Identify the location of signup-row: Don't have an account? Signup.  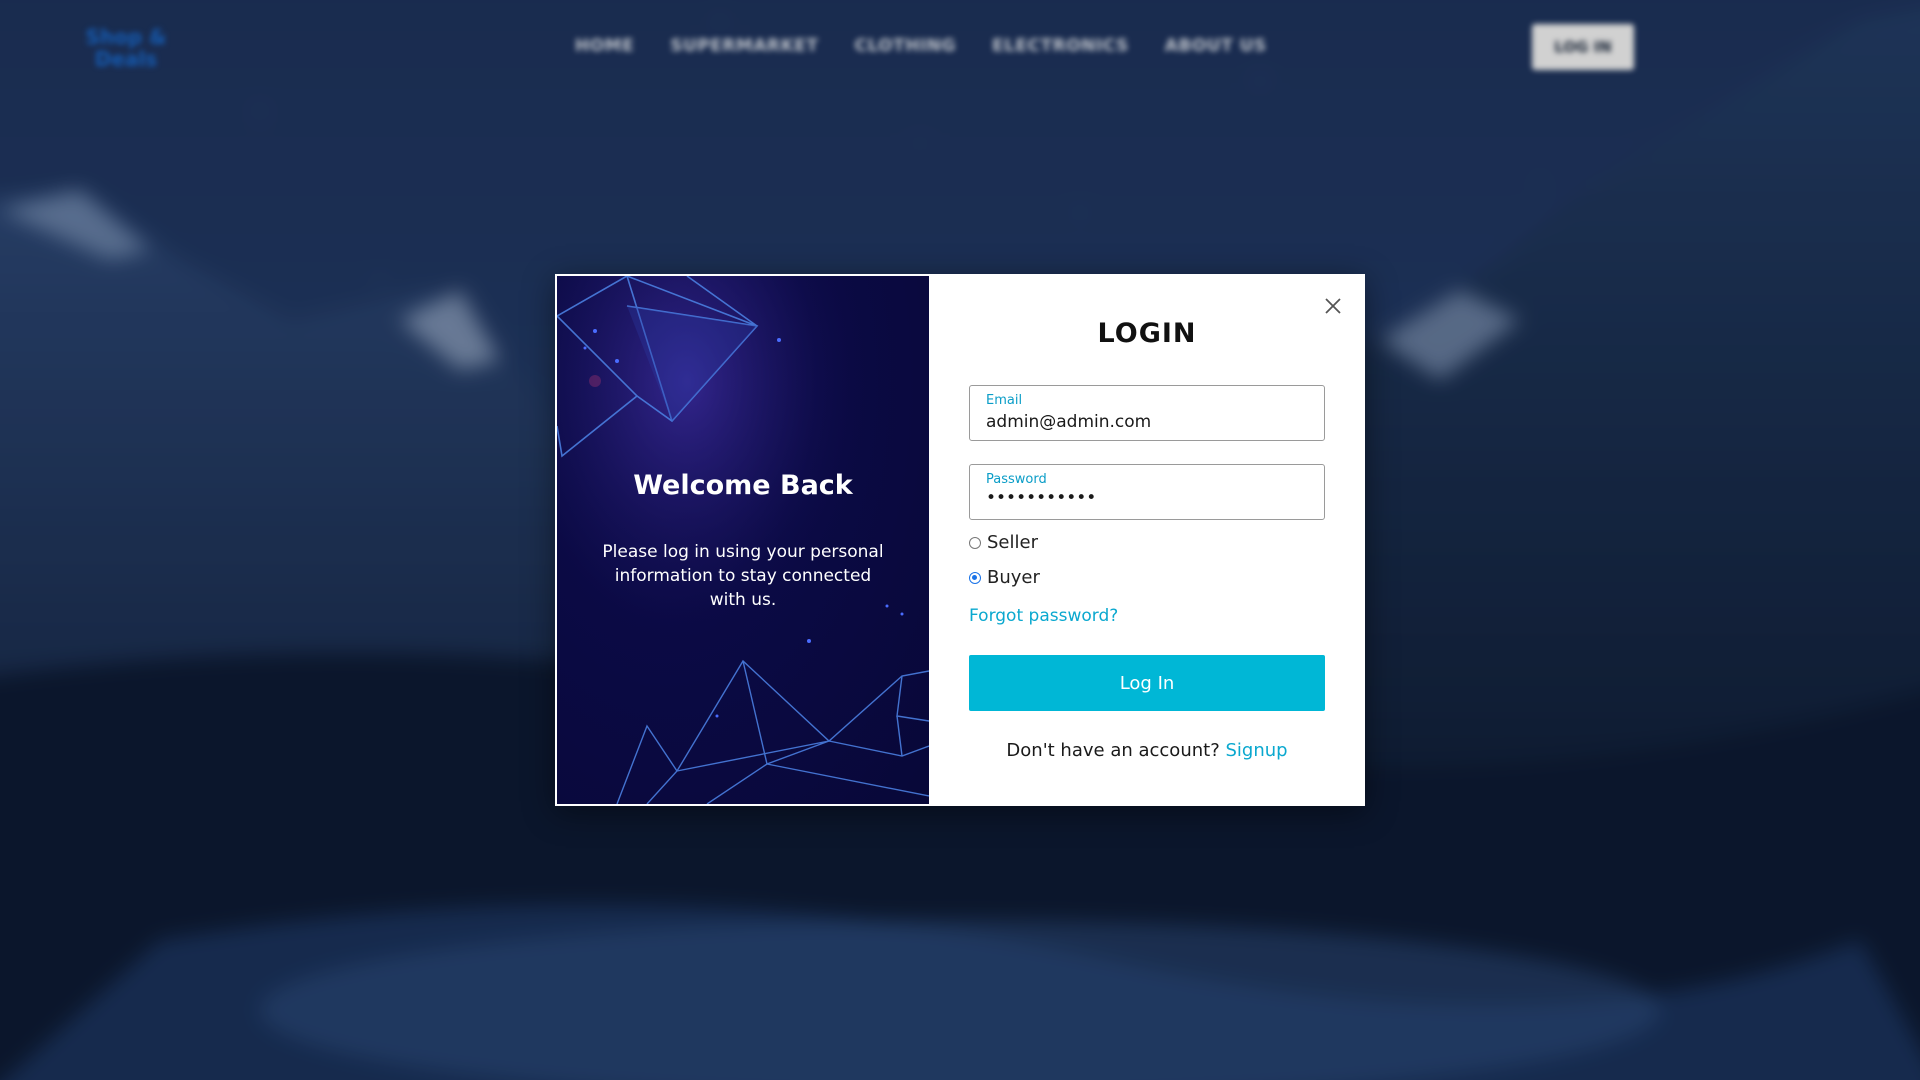
(1147, 750).